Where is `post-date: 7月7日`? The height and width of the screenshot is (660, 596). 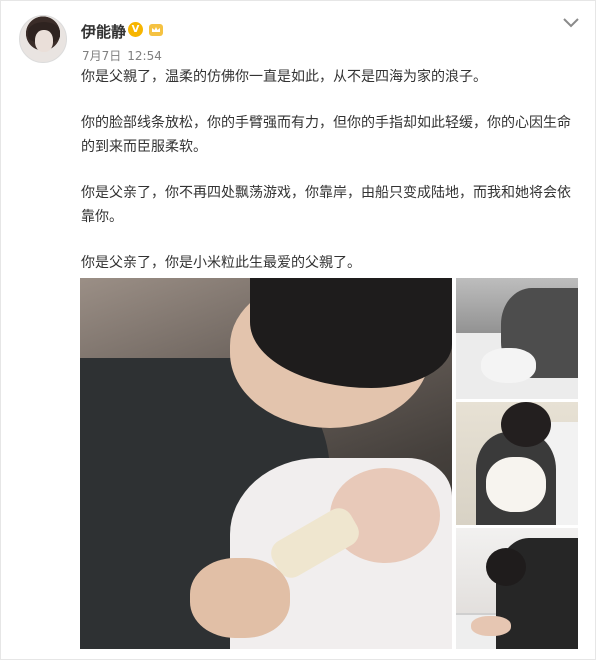
post-date: 7月7日 is located at coordinates (101, 56).